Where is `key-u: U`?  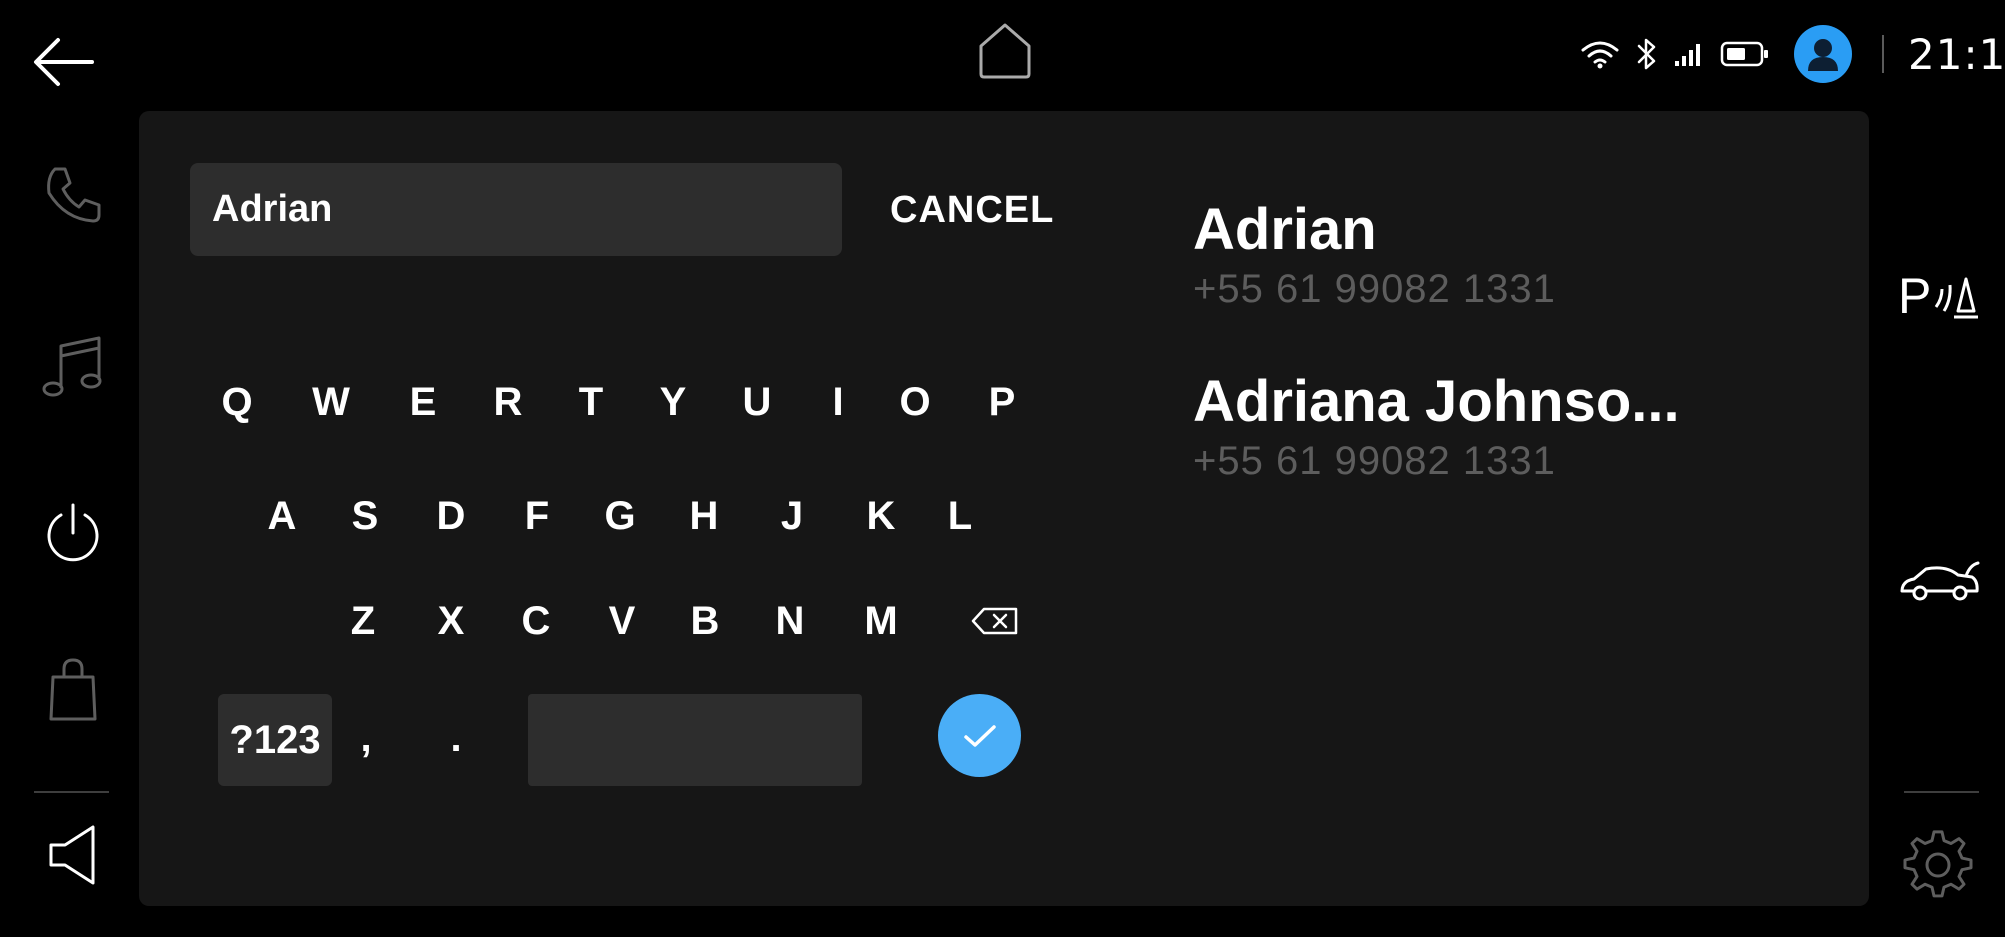 key-u: U is located at coordinates (757, 402).